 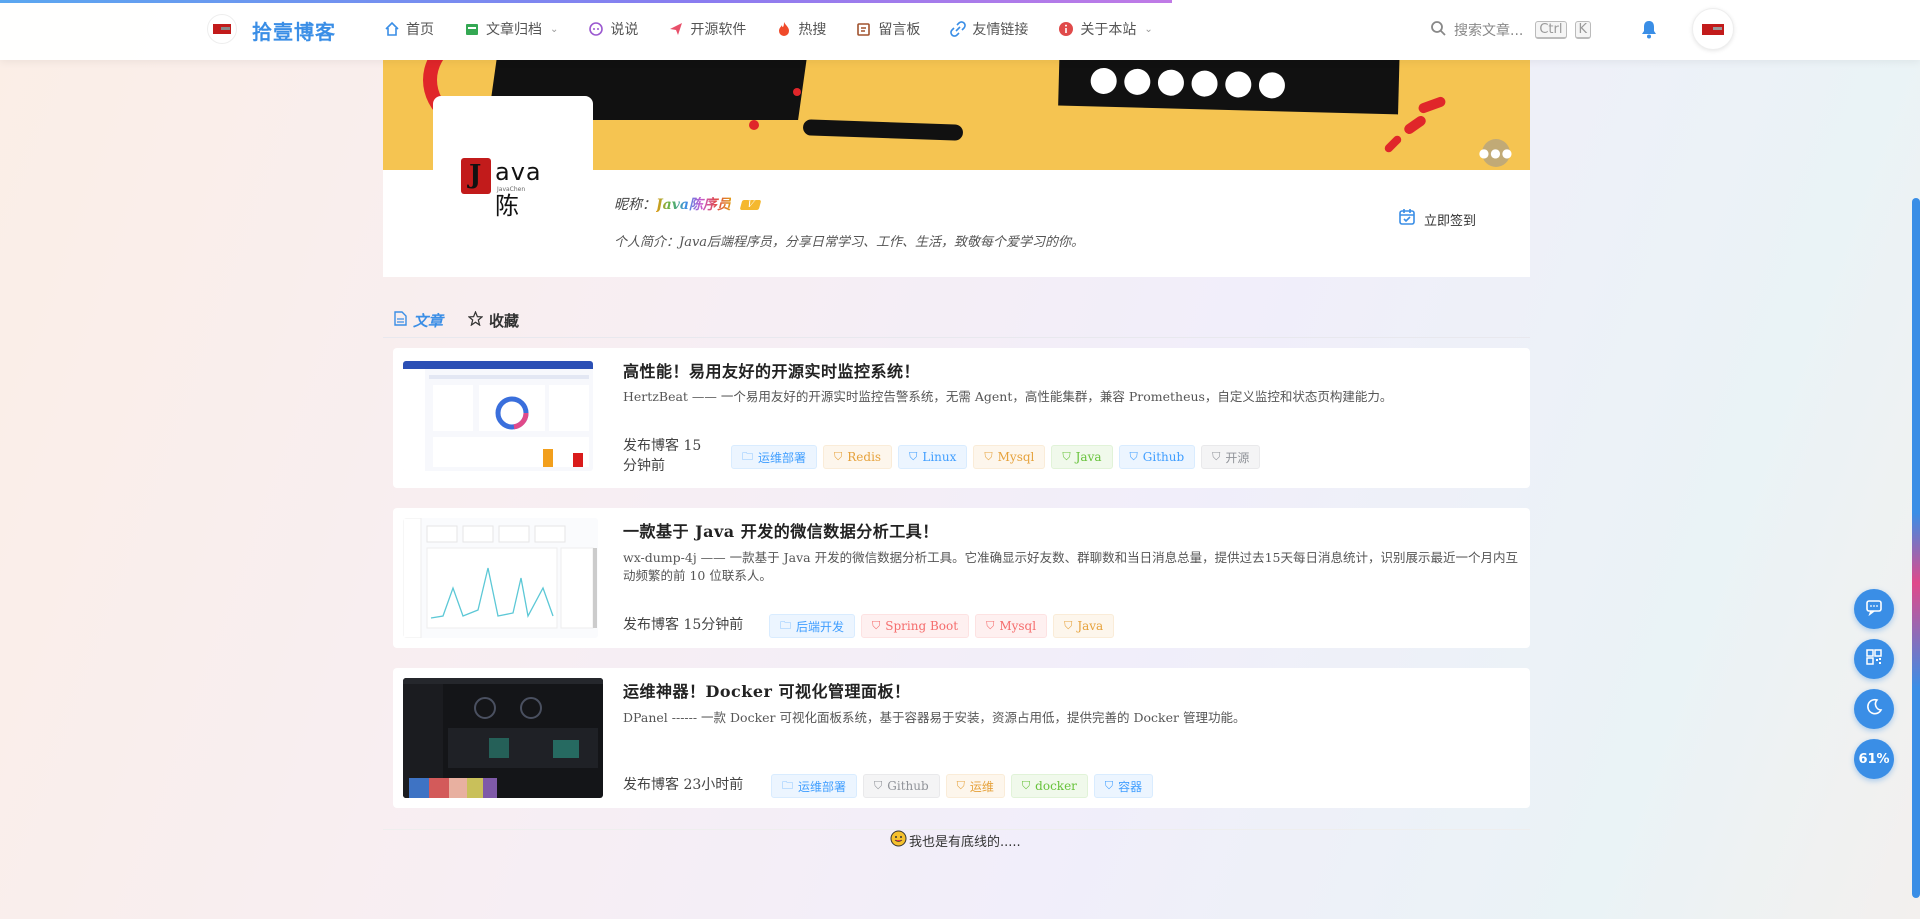 I want to click on nickname-row: 昵称：Java陈序员 V, so click(x=688, y=204).